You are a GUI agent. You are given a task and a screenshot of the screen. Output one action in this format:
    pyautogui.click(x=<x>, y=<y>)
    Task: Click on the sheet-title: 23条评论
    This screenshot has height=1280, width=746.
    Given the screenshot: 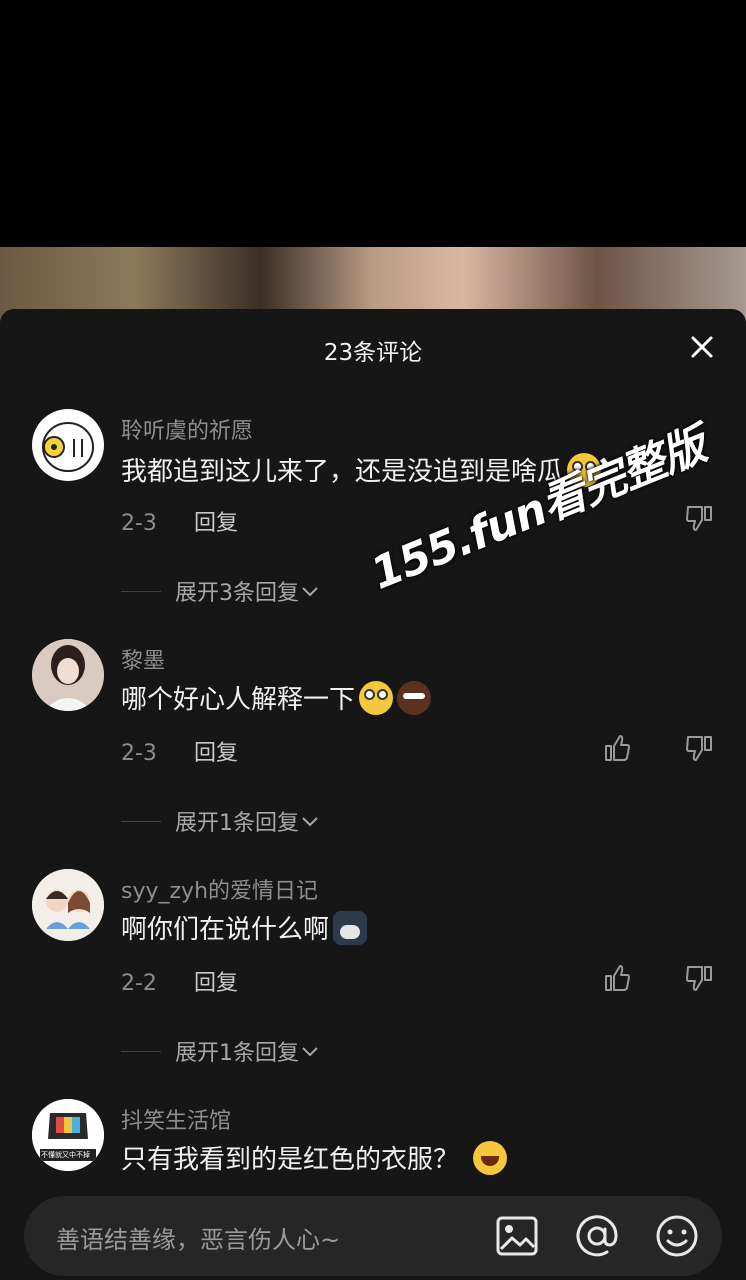 What is the action you would take?
    pyautogui.click(x=373, y=353)
    